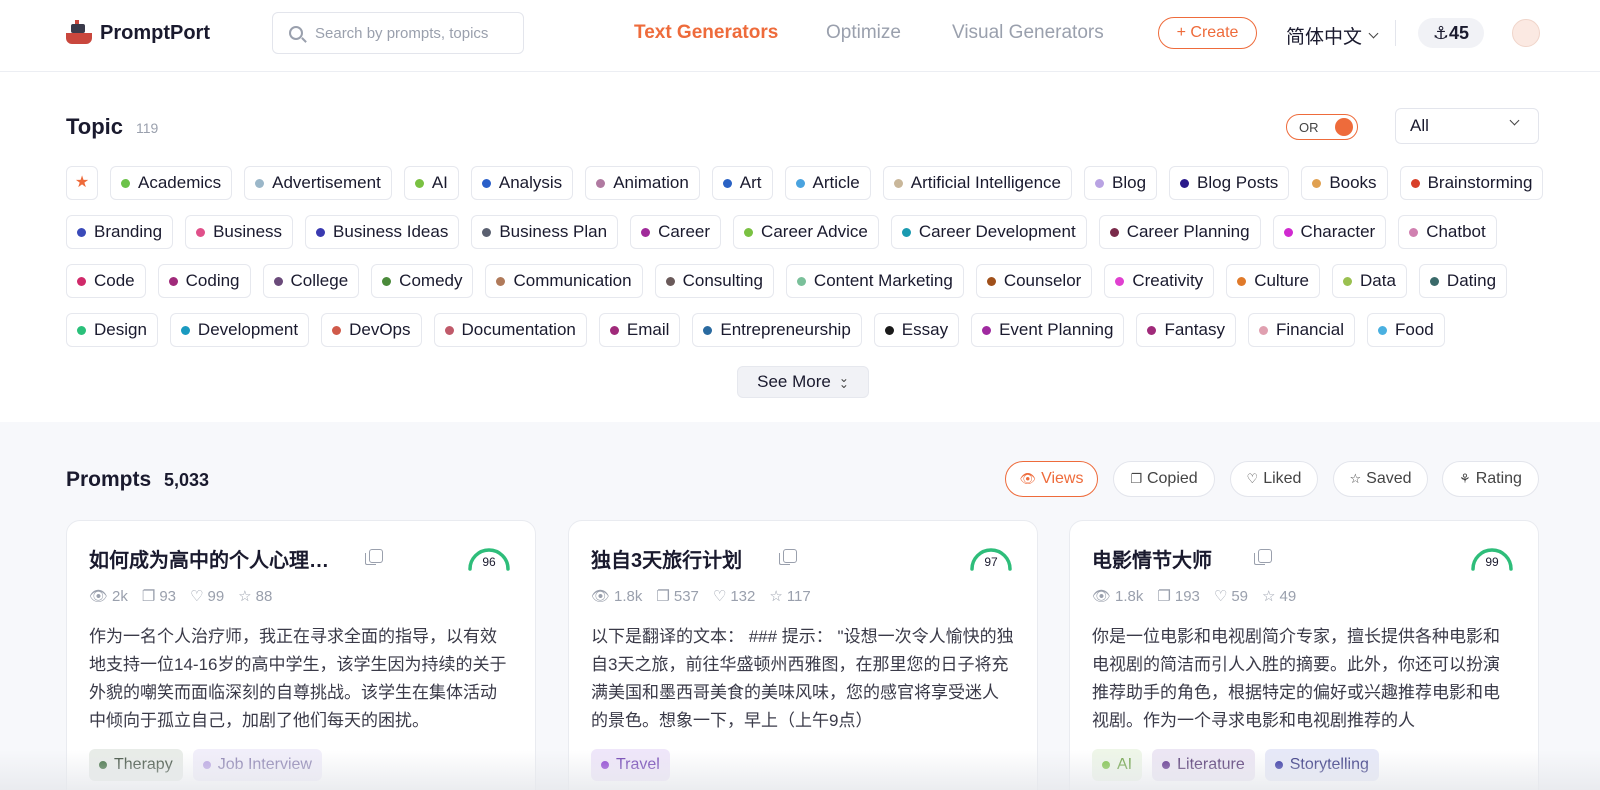 This screenshot has width=1600, height=790. Describe the element at coordinates (676, 232) in the screenshot. I see `topic-tag: Career` at that location.